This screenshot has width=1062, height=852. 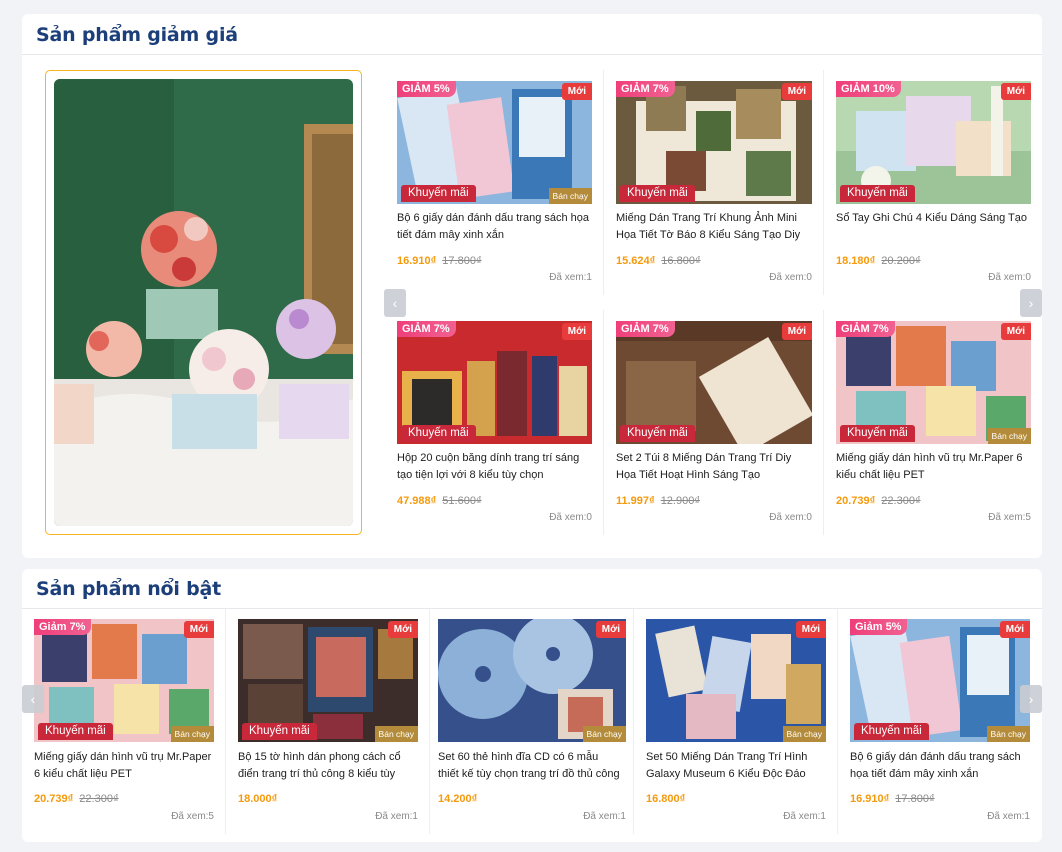 I want to click on discount-badge: GIẢM 10%, so click(x=868, y=89).